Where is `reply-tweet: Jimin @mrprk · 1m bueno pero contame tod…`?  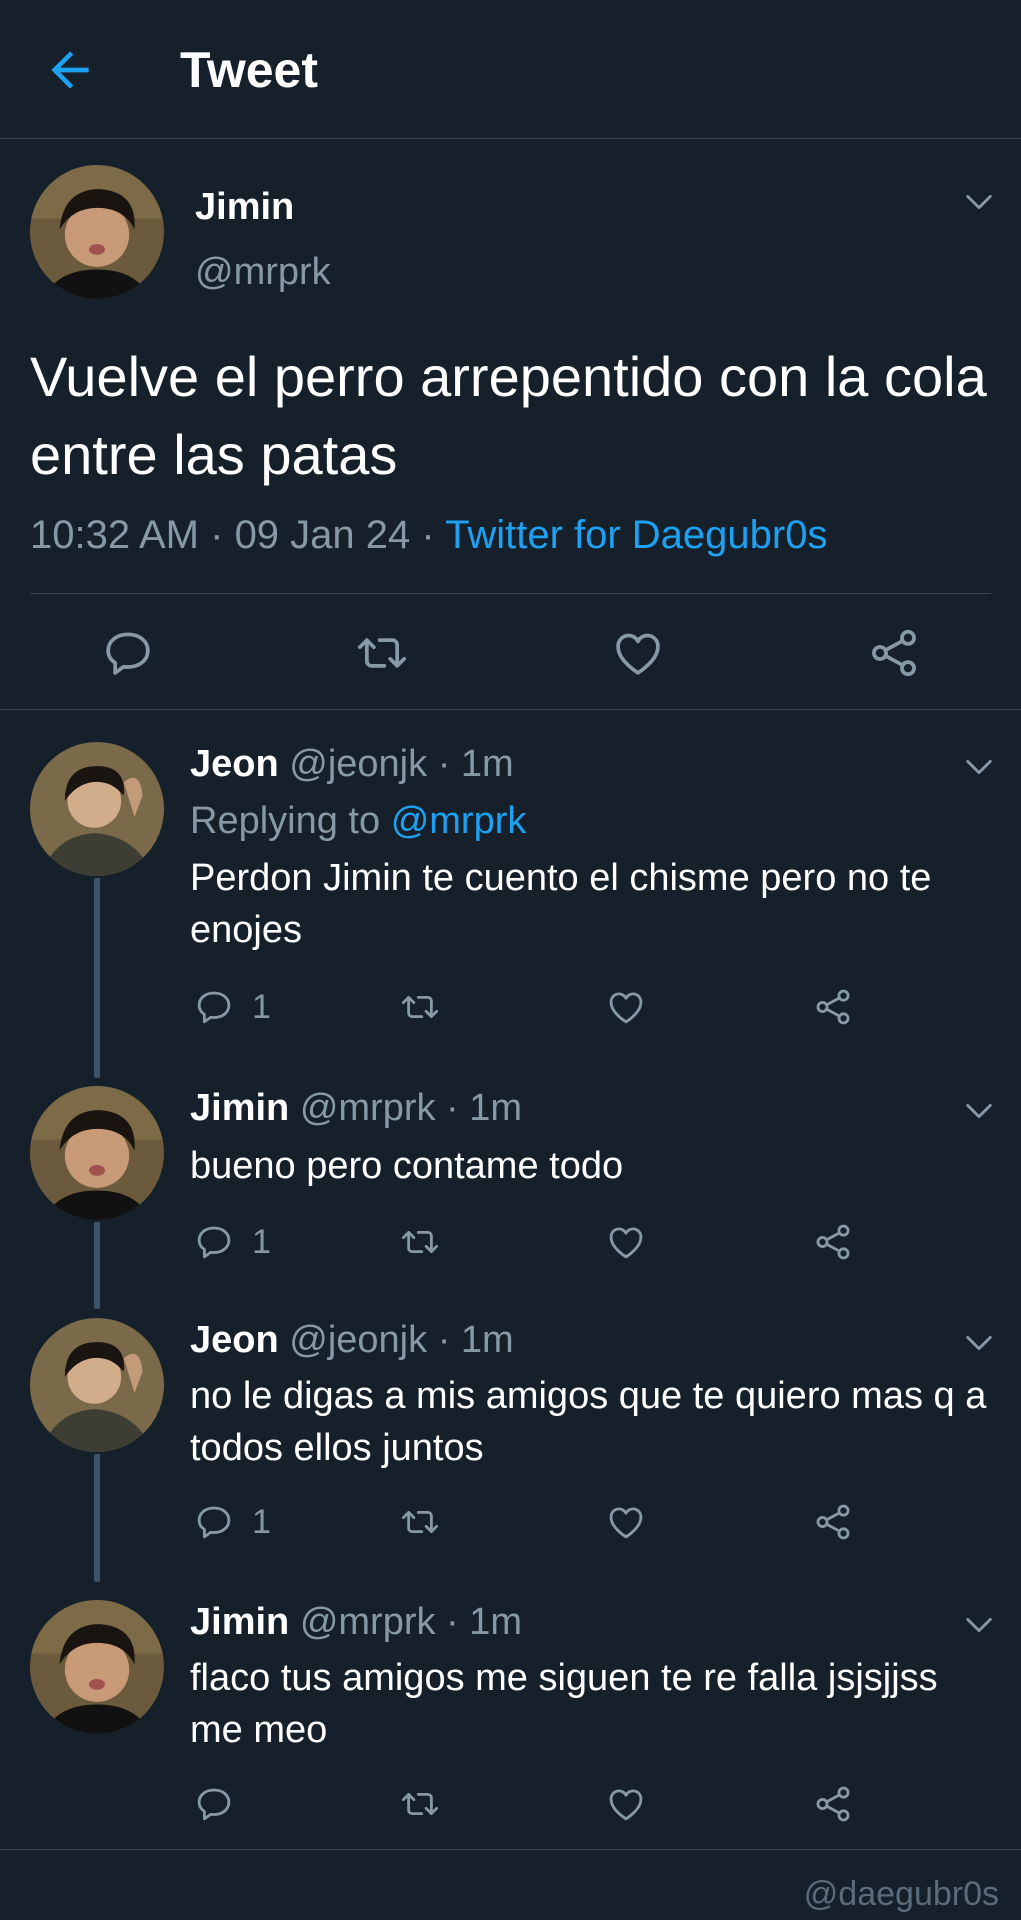
reply-tweet: Jimin @mrprk · 1m bueno pero contame tod… is located at coordinates (510, 1186).